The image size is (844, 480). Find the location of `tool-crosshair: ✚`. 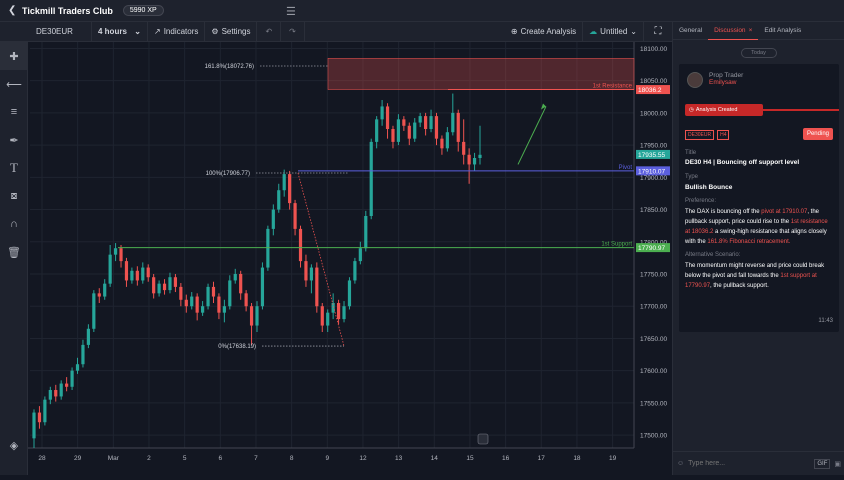

tool-crosshair: ✚ is located at coordinates (14, 56).